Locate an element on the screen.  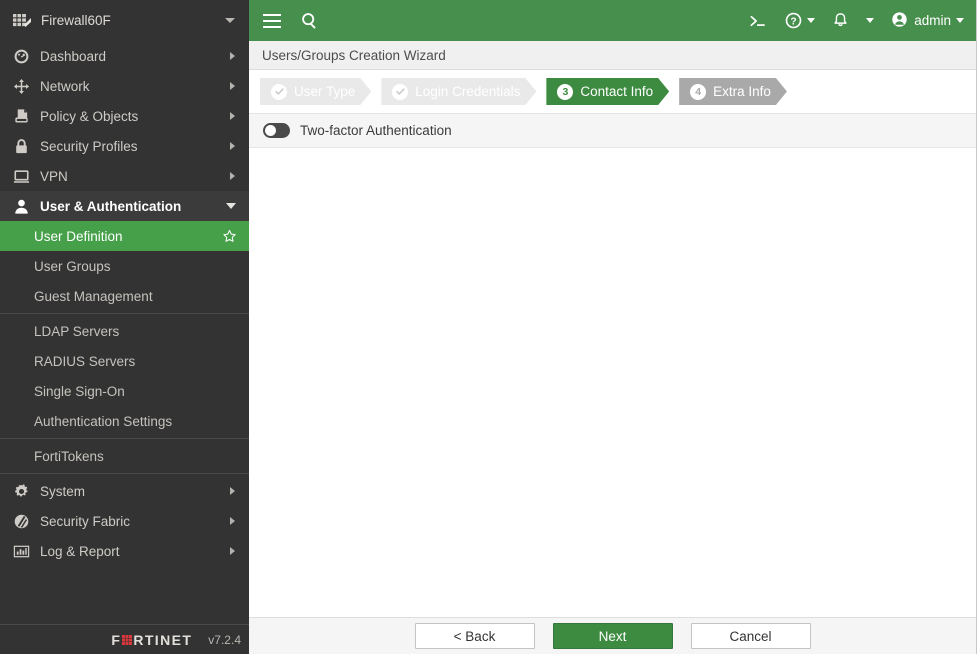
sidebar-item-label: Guest Management is located at coordinates (93, 296).